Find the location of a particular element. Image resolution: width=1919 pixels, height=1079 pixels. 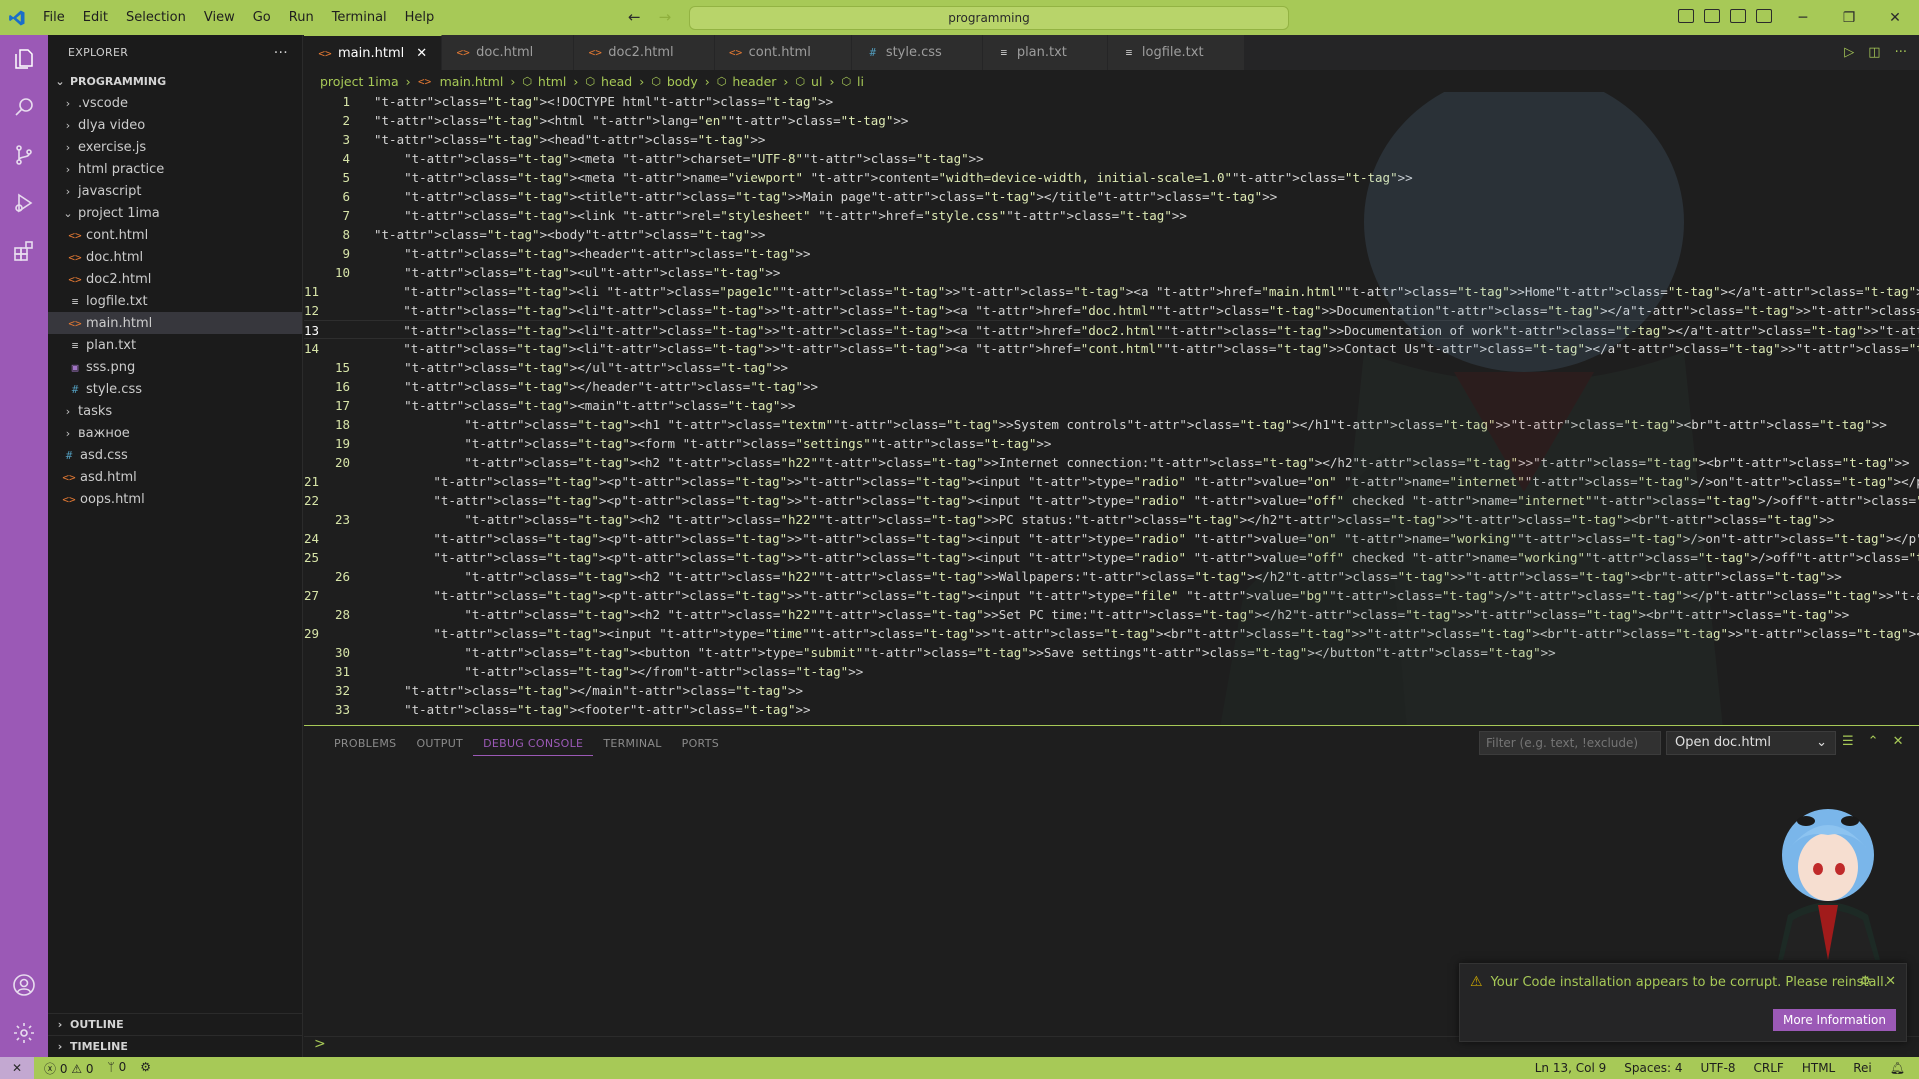

tree-item: <> doc.html is located at coordinates (175, 257).